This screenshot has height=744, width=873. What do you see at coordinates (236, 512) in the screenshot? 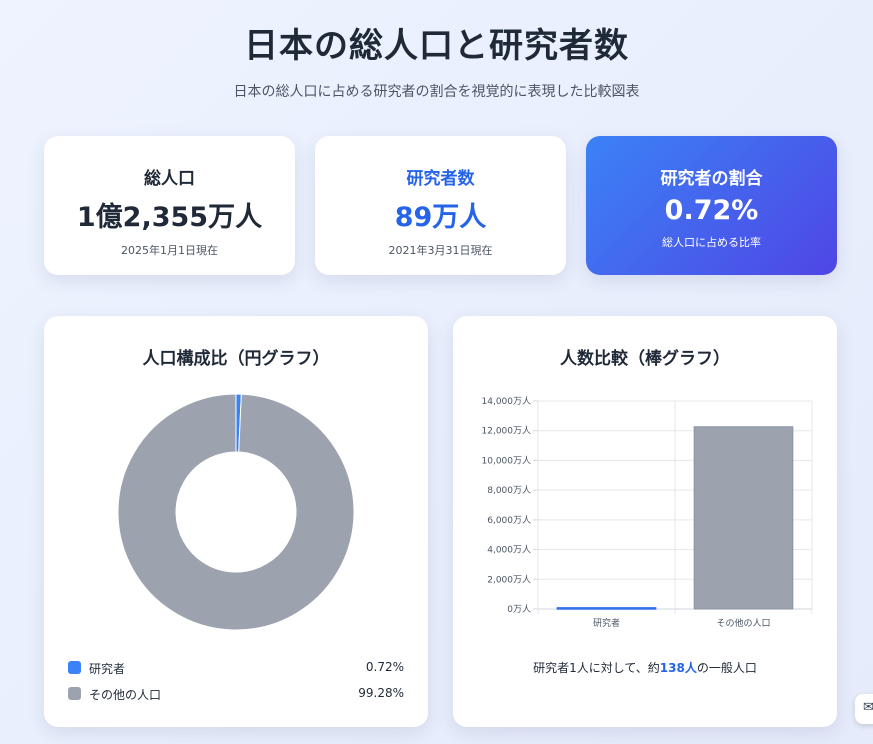
I see `pie-slice-others` at bounding box center [236, 512].